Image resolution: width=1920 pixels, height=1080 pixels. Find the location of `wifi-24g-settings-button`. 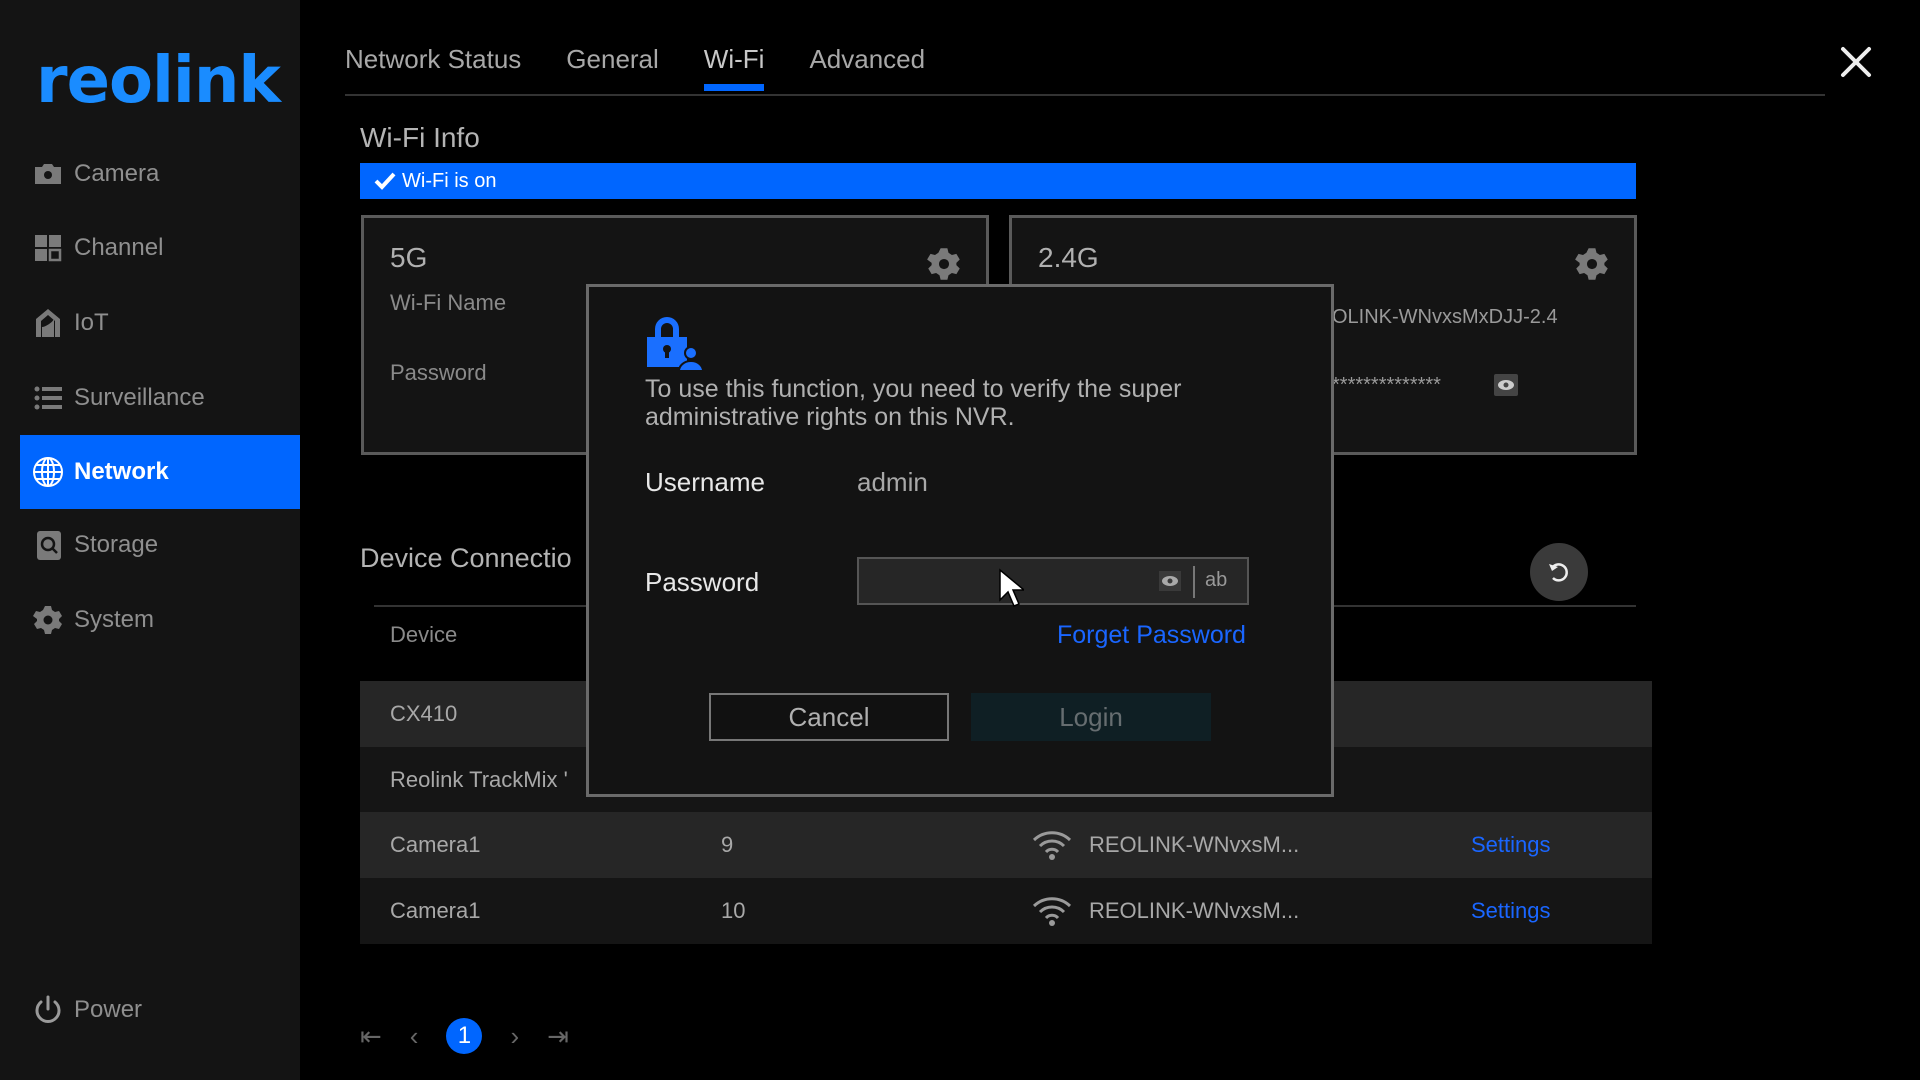

wifi-24g-settings-button is located at coordinates (1592, 264).